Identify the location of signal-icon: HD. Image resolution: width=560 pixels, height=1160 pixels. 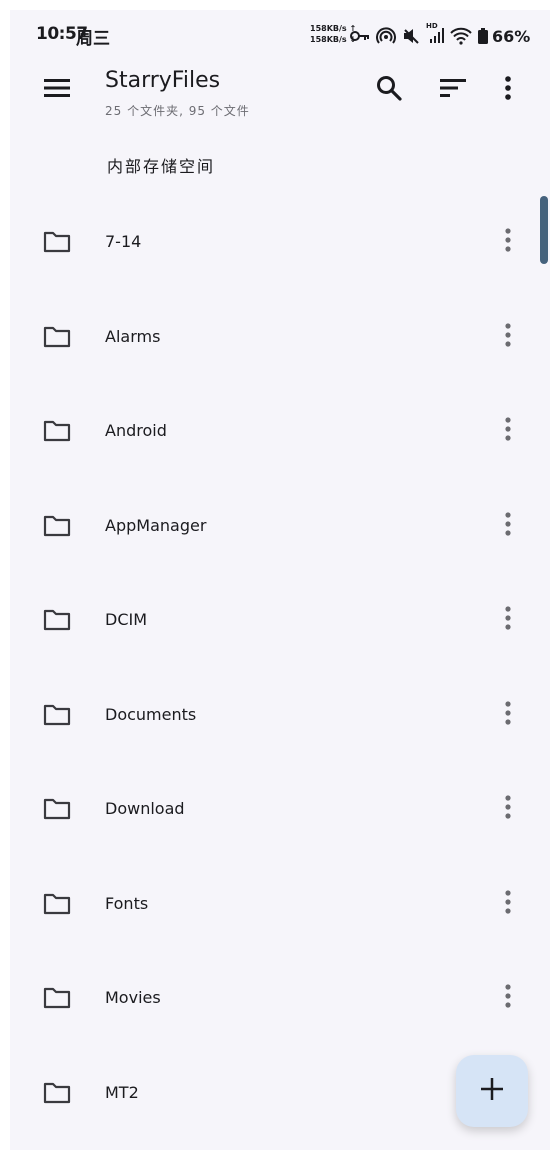
(435, 33).